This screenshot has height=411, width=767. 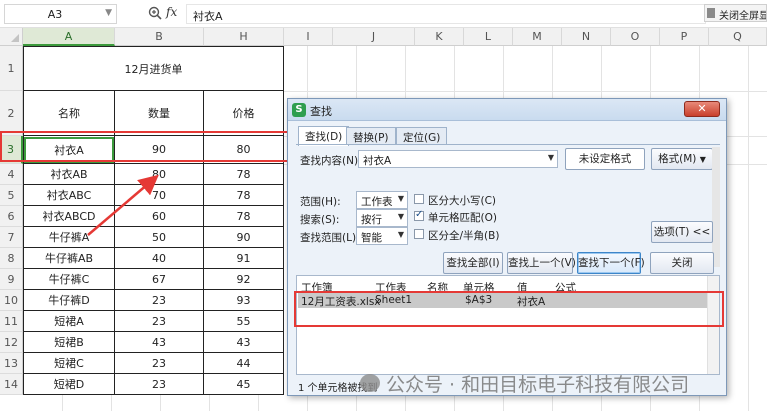 I want to click on column-header-k: K, so click(x=439, y=37).